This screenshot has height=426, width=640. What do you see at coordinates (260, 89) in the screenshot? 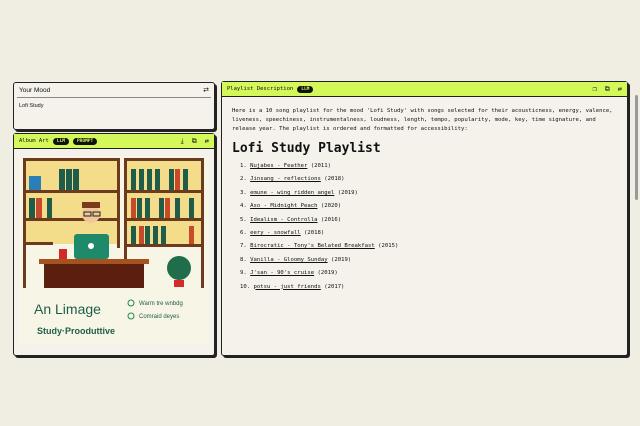
I see `playlist-title: Playlist Description` at bounding box center [260, 89].